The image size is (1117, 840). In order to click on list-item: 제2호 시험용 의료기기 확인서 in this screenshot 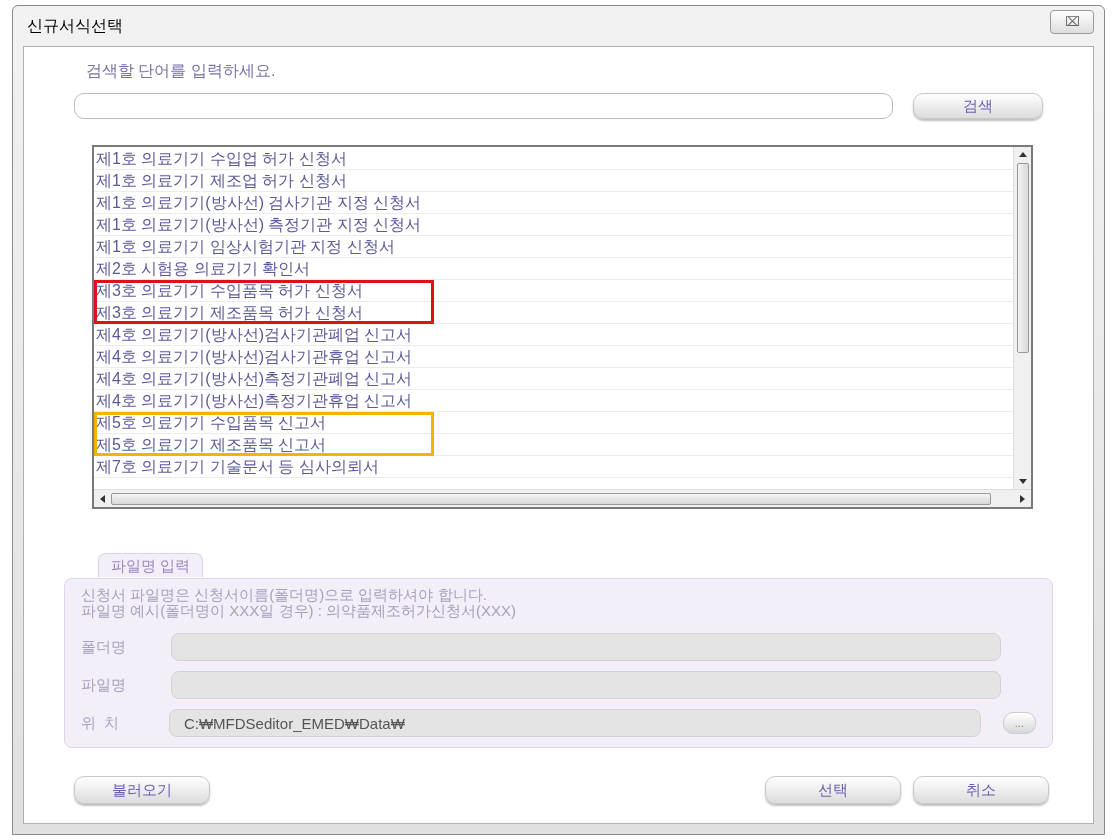, I will do `click(553, 269)`.